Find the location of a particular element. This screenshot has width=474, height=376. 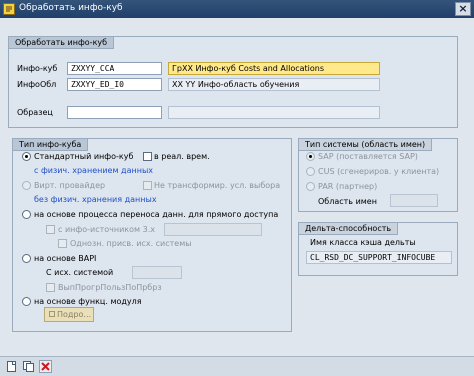

close-icon: × is located at coordinates (463, 8).